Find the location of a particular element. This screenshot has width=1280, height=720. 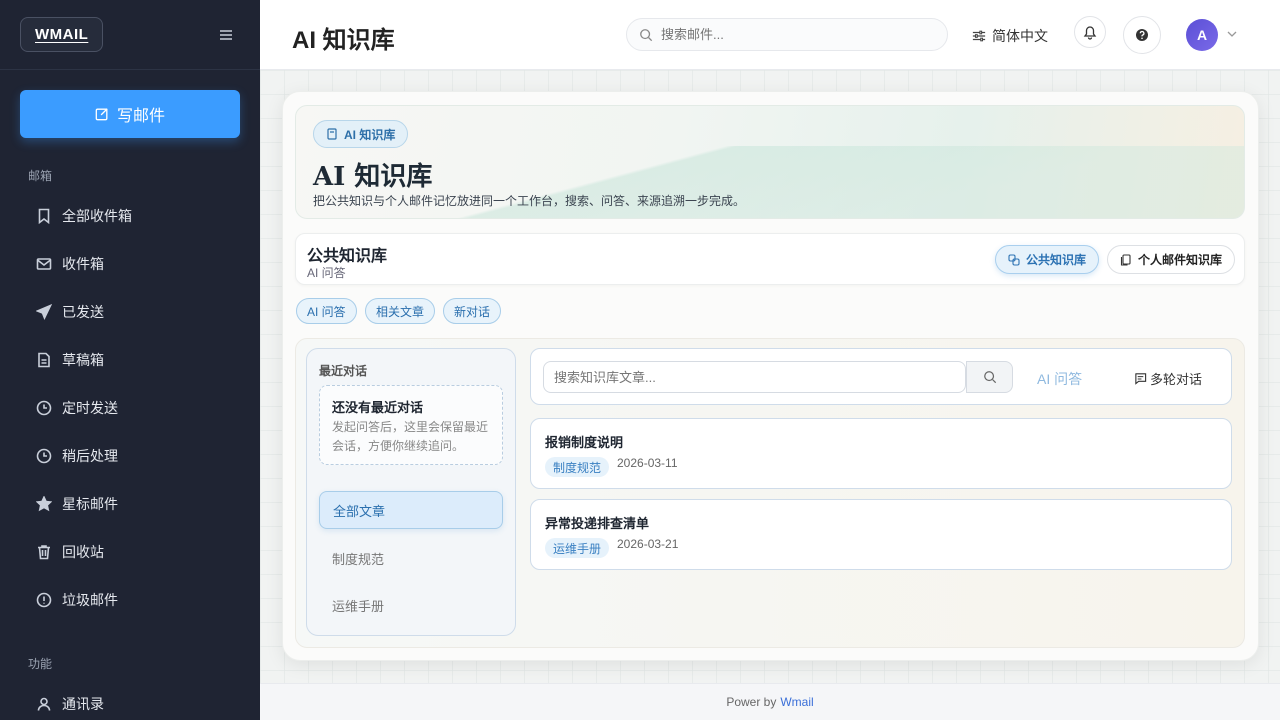

sidebar-item-sent: 已发送 is located at coordinates (70, 312).